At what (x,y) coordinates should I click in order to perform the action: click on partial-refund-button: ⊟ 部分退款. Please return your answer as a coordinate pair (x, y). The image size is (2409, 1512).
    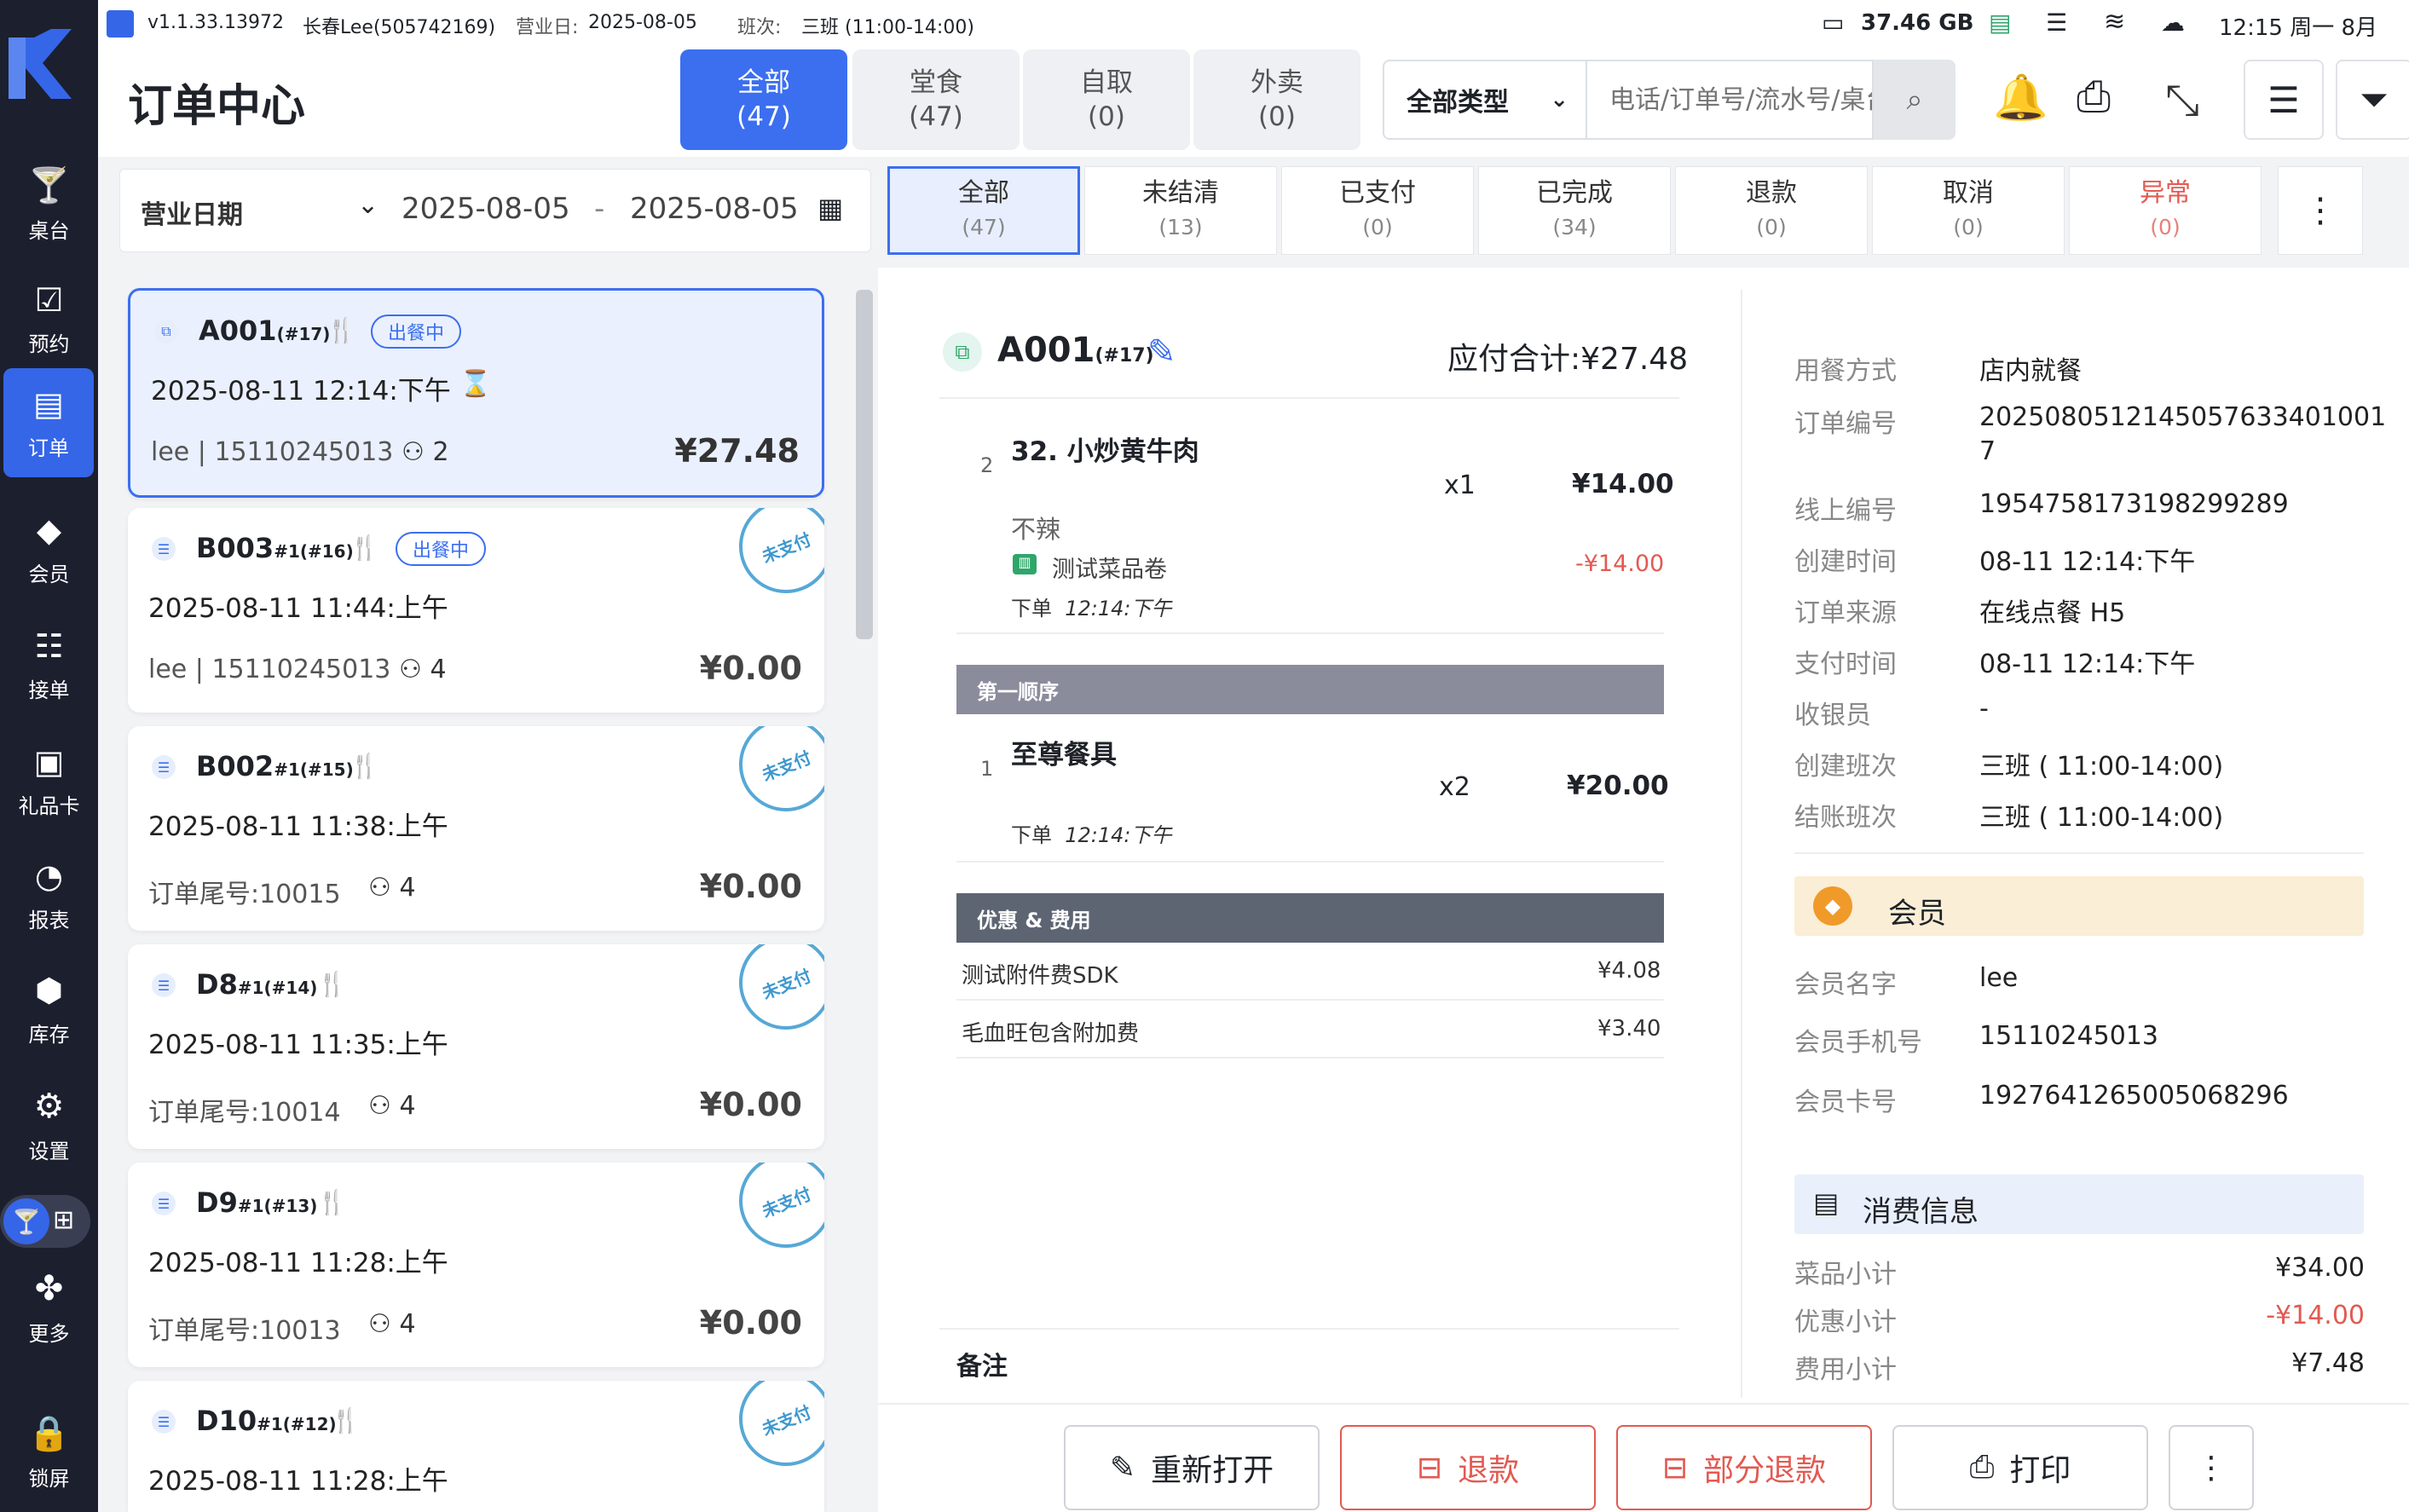
    Looking at the image, I should click on (1744, 1467).